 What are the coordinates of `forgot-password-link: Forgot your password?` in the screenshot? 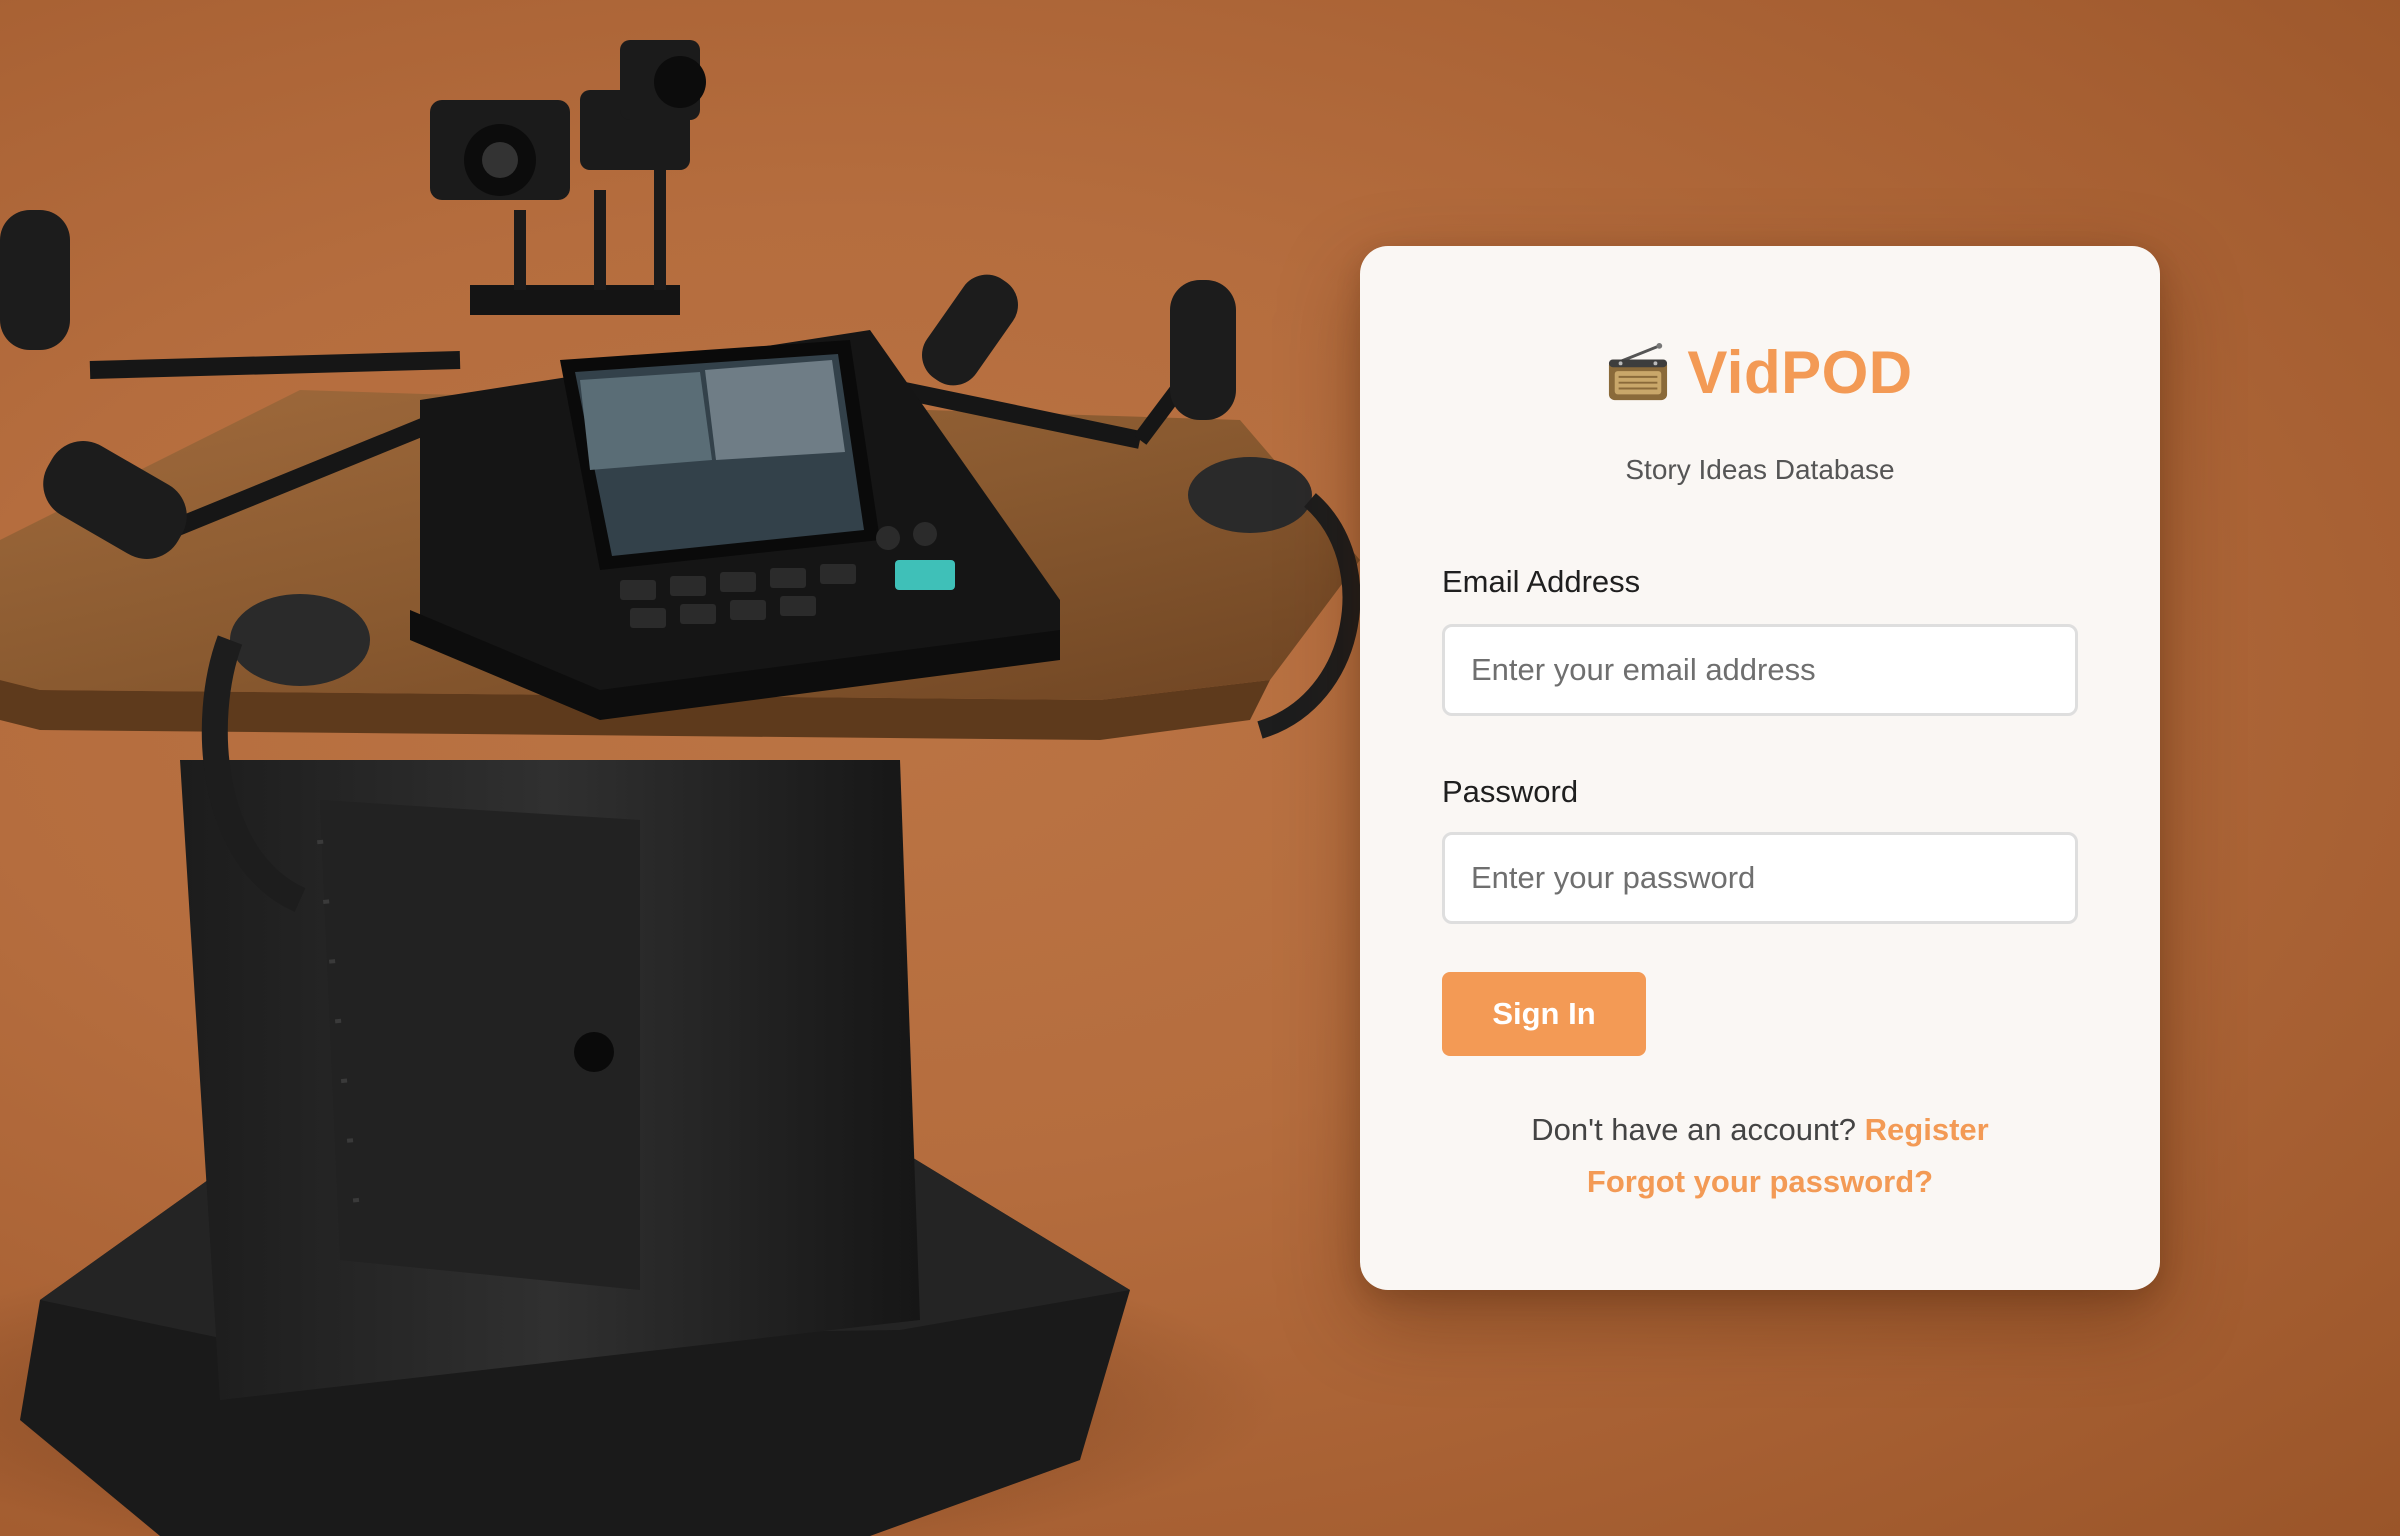 It's located at (1760, 1181).